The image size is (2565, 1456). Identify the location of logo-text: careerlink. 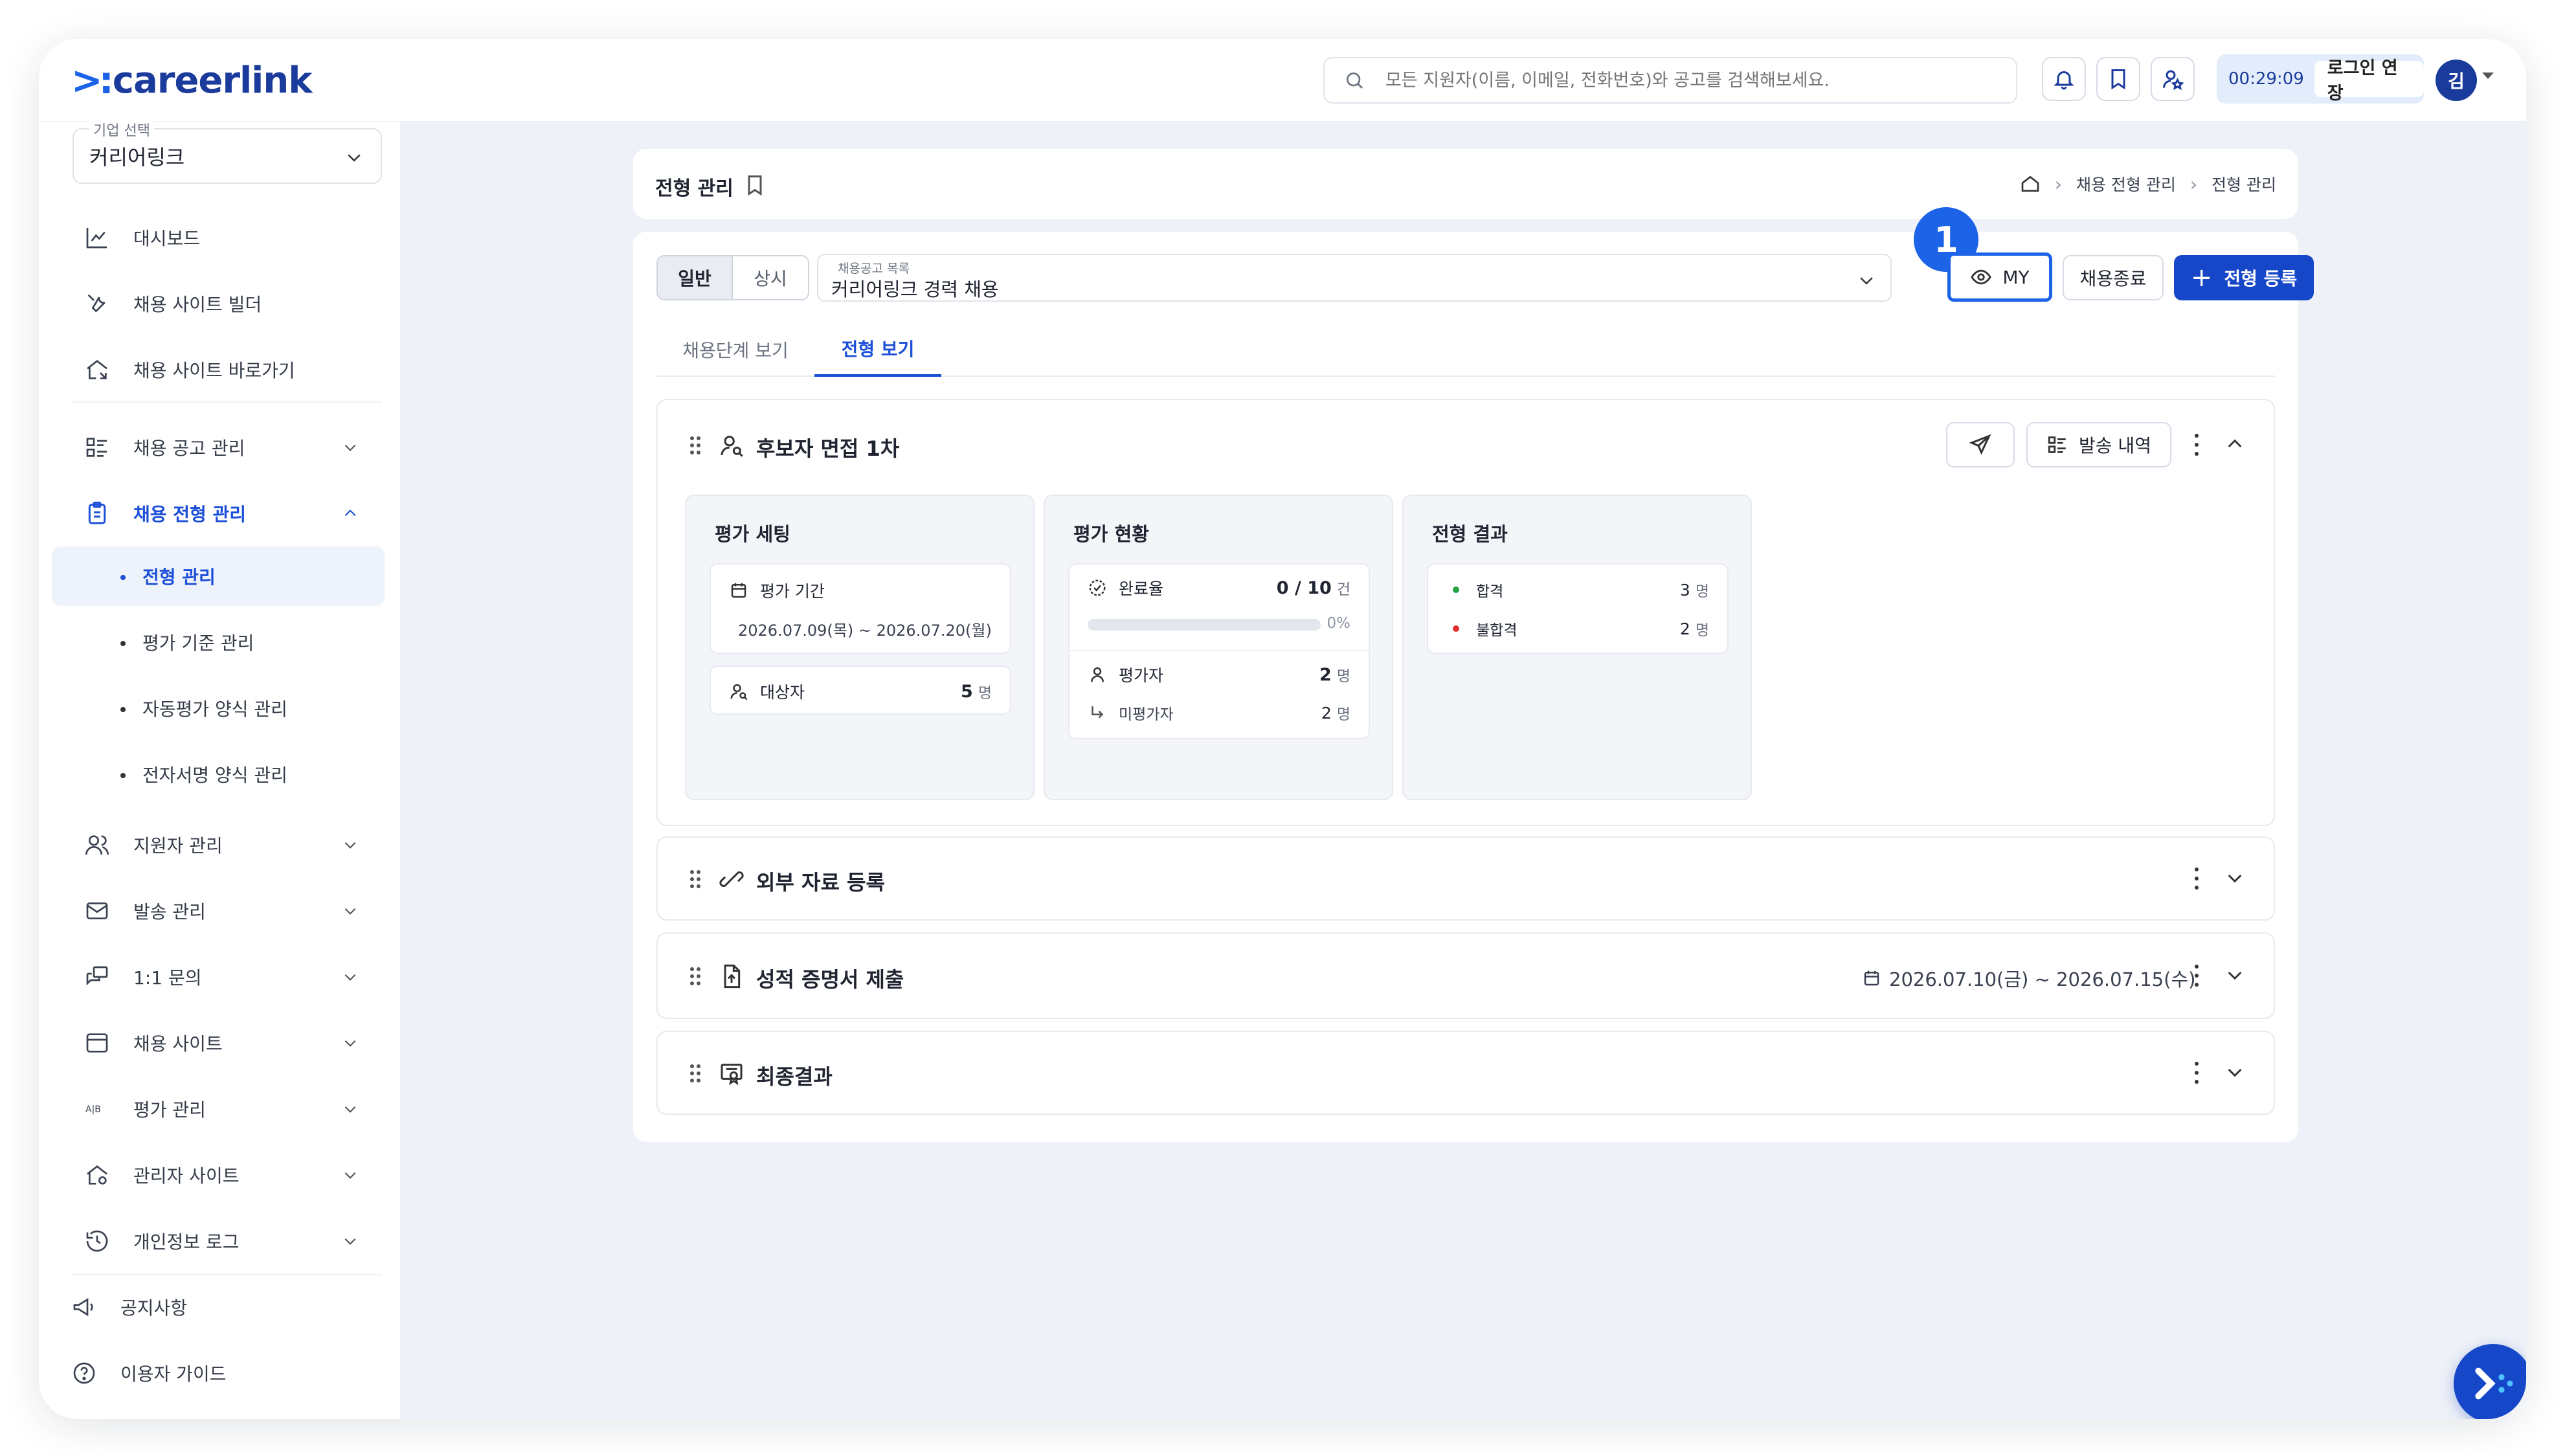
(212, 80).